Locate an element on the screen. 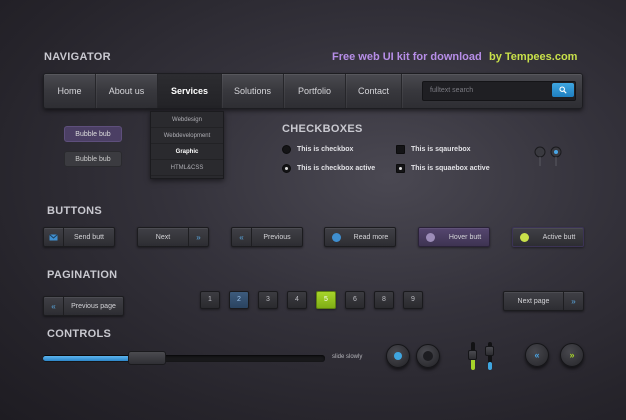 This screenshot has height=420, width=626. page-button: 8 is located at coordinates (384, 300).